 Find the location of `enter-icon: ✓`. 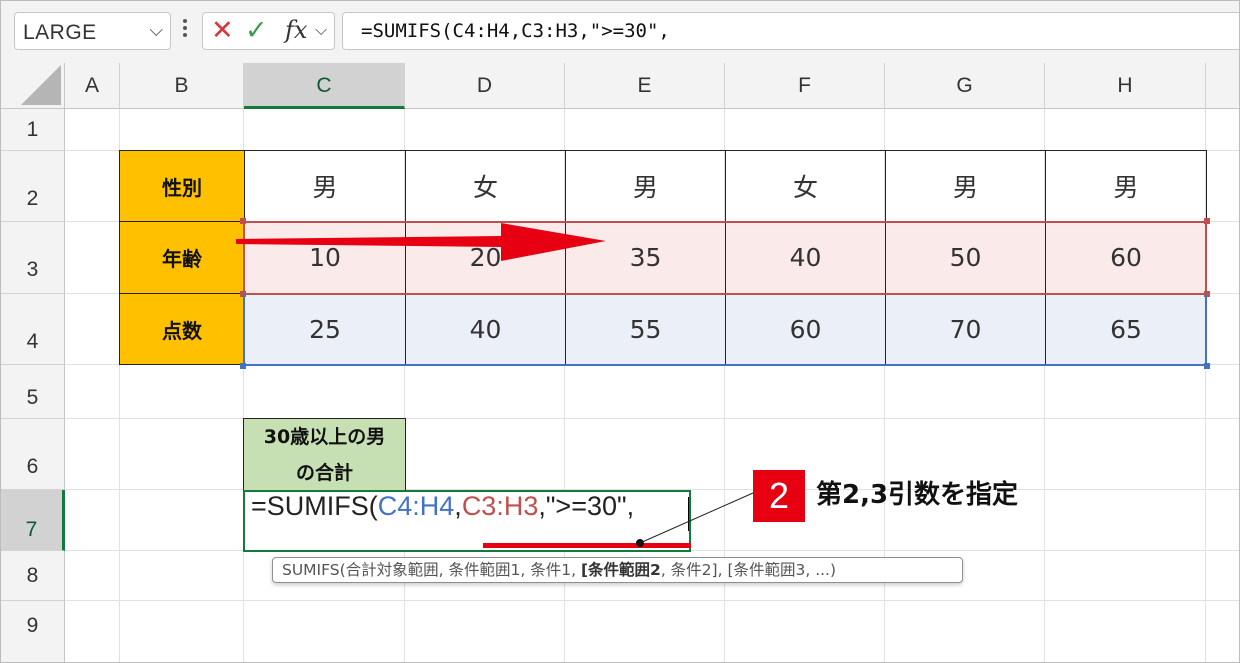

enter-icon: ✓ is located at coordinates (256, 30).